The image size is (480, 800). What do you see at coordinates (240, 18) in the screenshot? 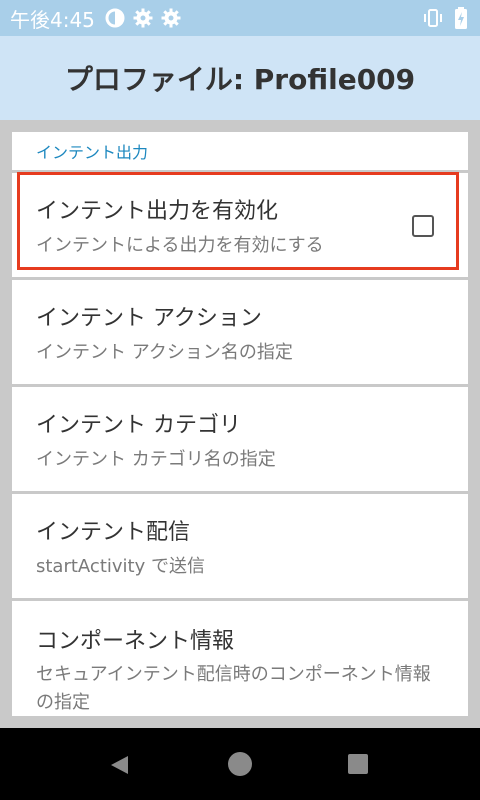
I see `status-bar: 午後4:45` at bounding box center [240, 18].